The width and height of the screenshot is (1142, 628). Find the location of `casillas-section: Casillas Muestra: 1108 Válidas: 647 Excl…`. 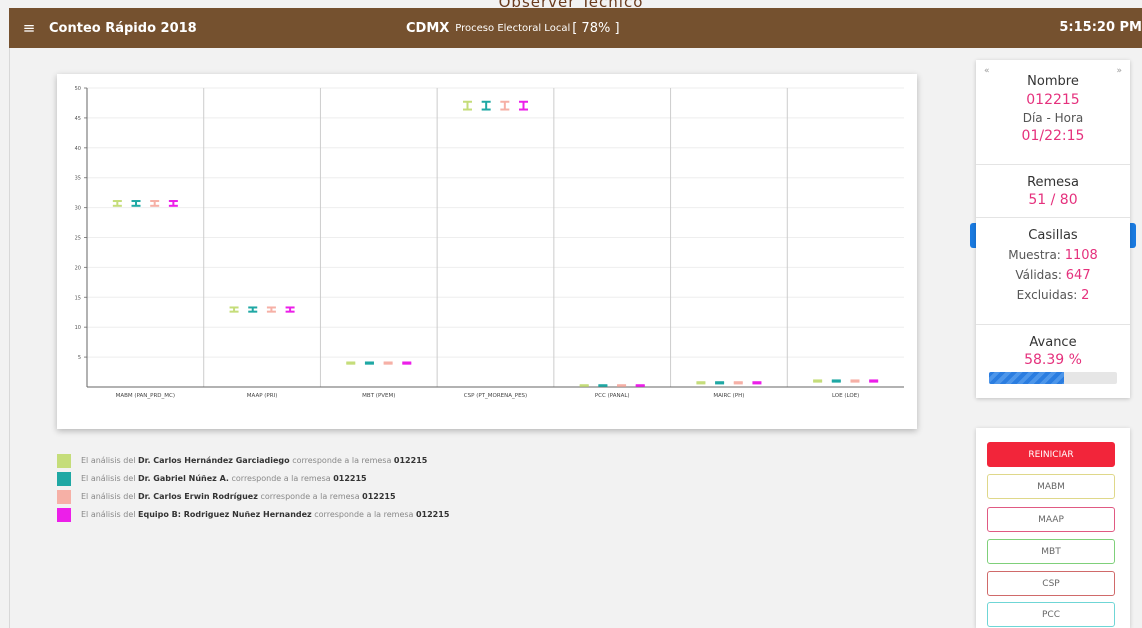

casillas-section: Casillas Muestra: 1108 Válidas: 647 Excl… is located at coordinates (1053, 271).